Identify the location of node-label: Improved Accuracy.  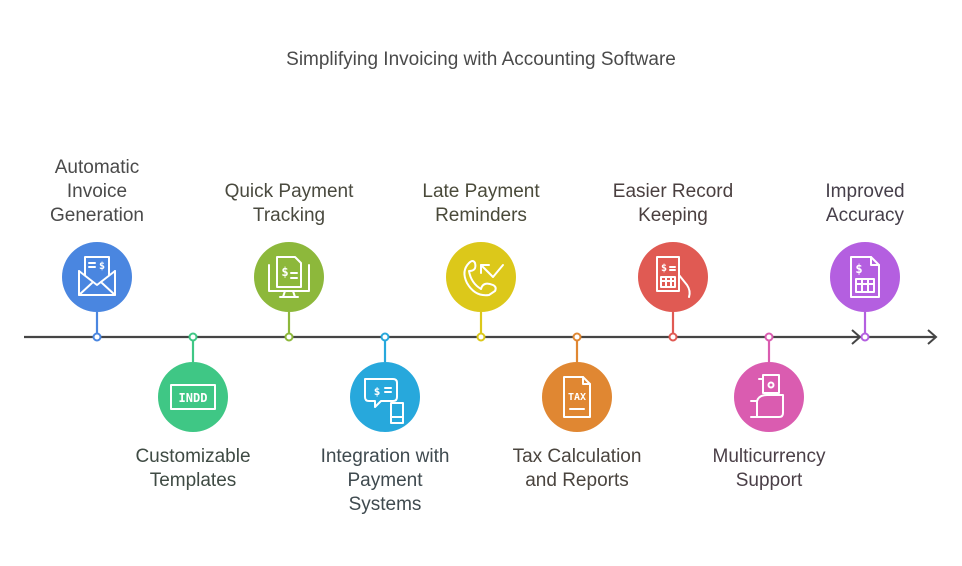
(865, 204).